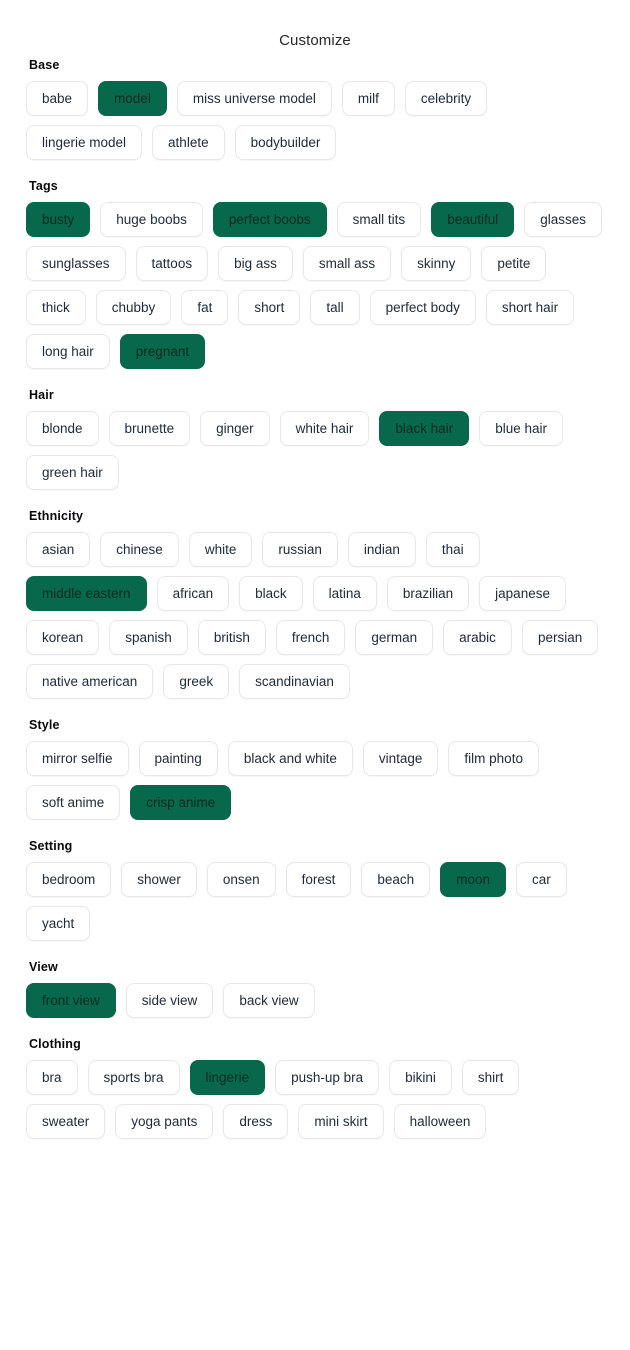  I want to click on option-pill-sweater: sweater, so click(66, 1121).